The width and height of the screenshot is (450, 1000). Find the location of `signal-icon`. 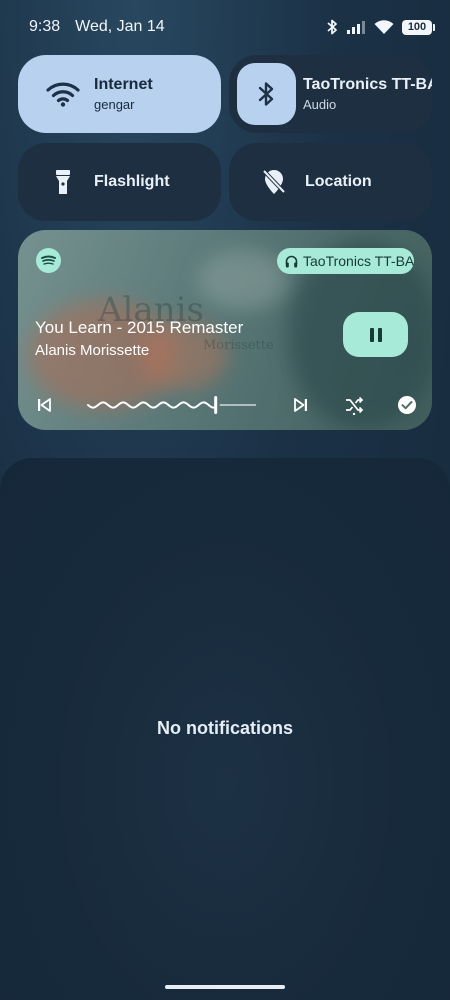

signal-icon is located at coordinates (356, 27).